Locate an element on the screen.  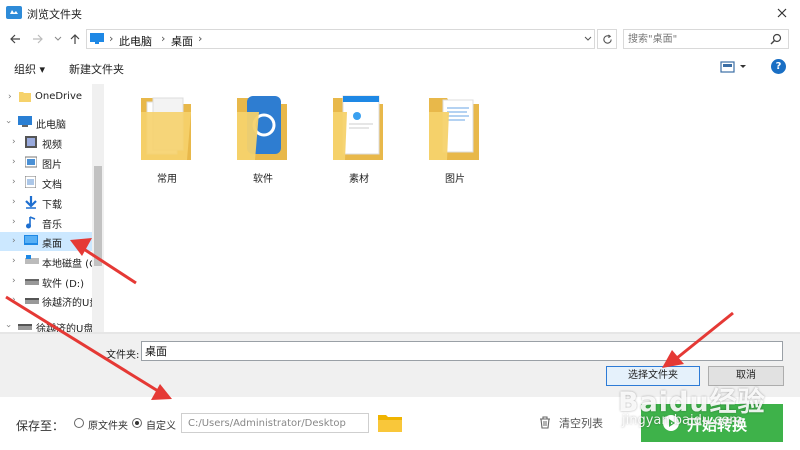
nav-item-desktop: › 桌面 is located at coordinates (47, 241).